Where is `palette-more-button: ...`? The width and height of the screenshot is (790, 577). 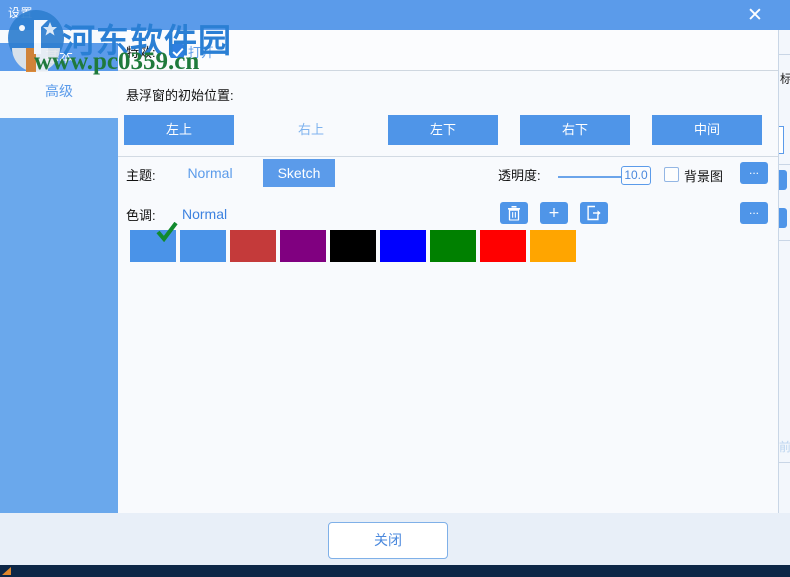 palette-more-button: ... is located at coordinates (754, 213).